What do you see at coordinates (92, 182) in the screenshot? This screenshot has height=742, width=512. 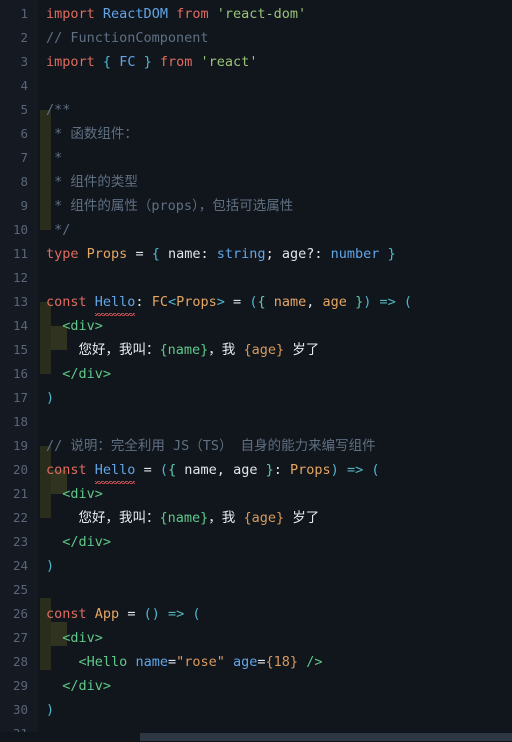 I see `line-content: * 组件的类型` at bounding box center [92, 182].